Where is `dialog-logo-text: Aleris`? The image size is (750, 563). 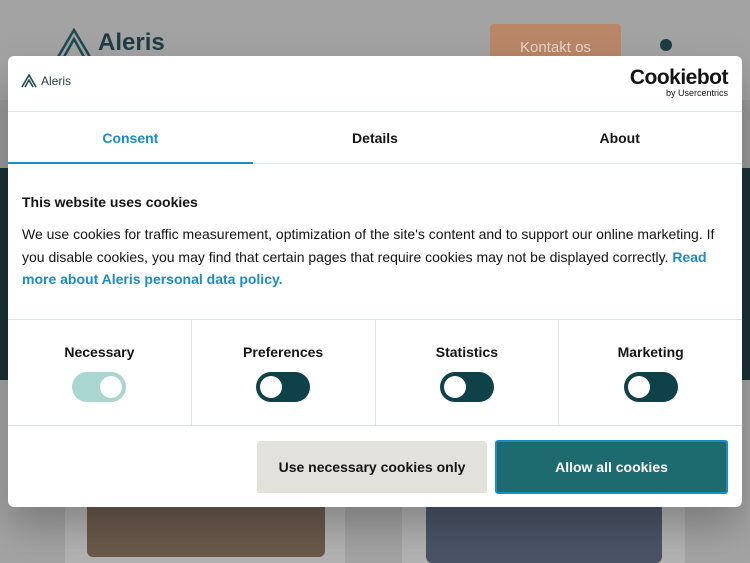
dialog-logo-text: Aleris is located at coordinates (56, 81).